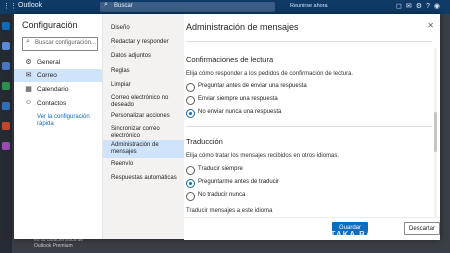 The width and height of the screenshot is (450, 253). What do you see at coordinates (357, 234) in the screenshot?
I see `watermark-logo: XATAKA BASICS` at bounding box center [357, 234].